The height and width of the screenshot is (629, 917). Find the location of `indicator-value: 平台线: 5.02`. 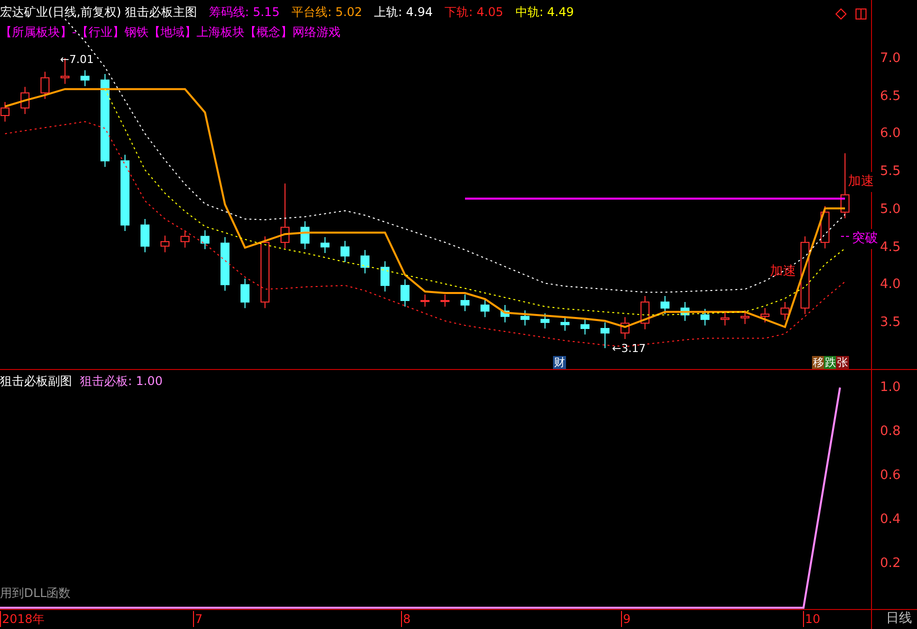

indicator-value: 平台线: 5.02 is located at coordinates (327, 12).